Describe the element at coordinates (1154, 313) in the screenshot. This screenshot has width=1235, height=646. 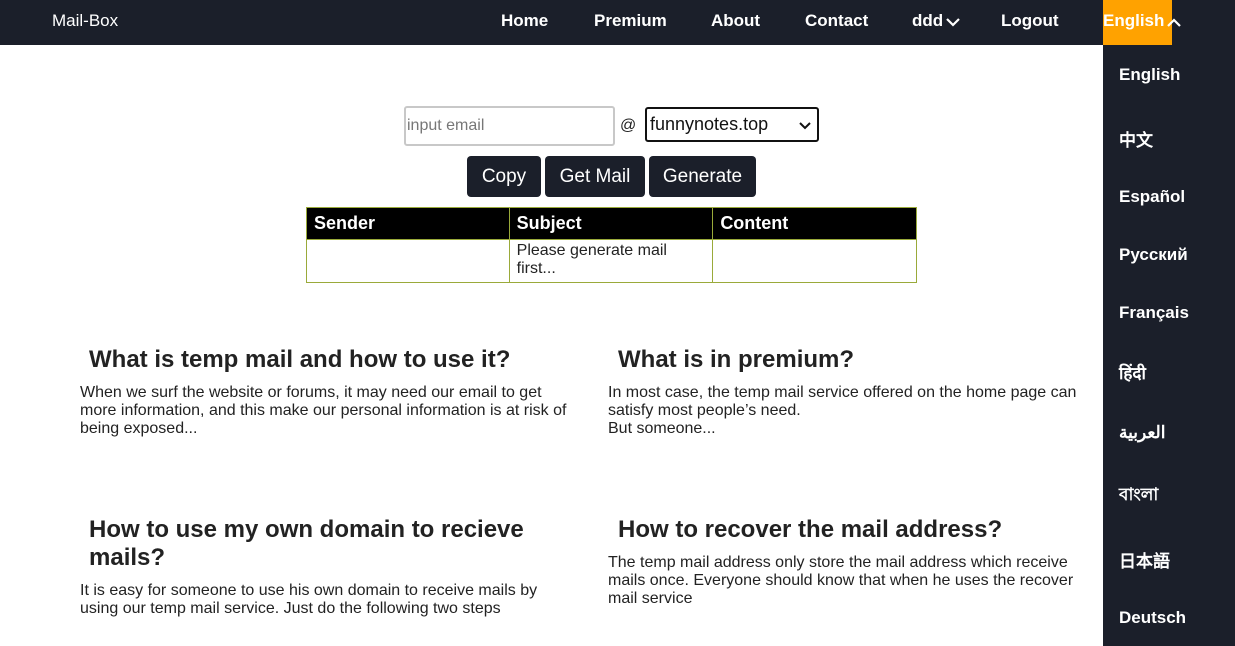
I see `language-item-french: Français` at that location.